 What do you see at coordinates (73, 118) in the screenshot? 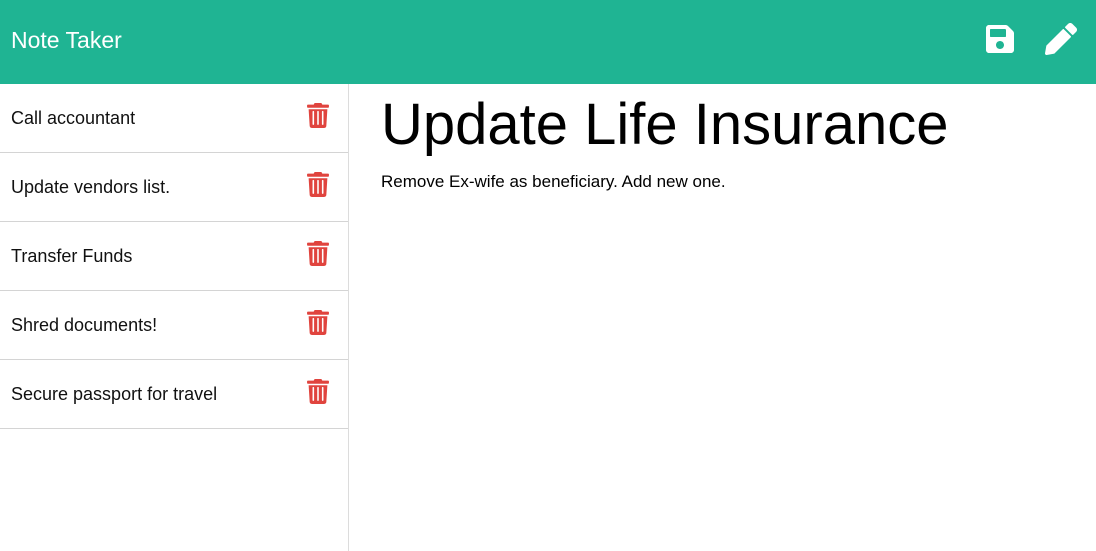
I see `note-list-item-title: Call accountant` at bounding box center [73, 118].